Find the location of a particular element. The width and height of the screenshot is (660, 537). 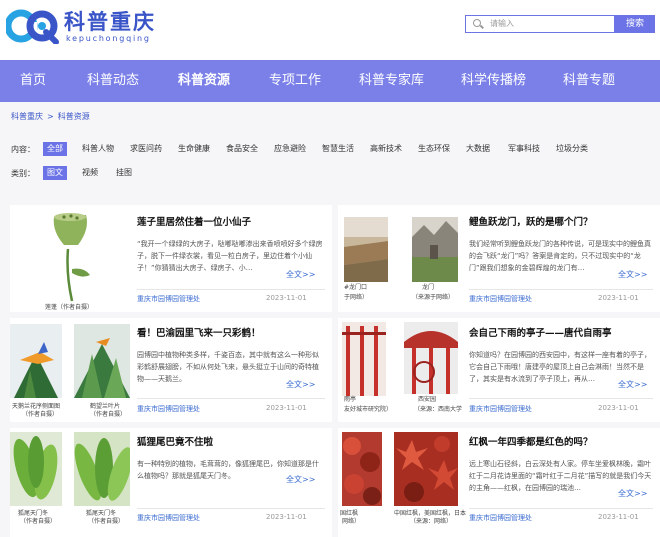

search-bar: 请输入 搜索 is located at coordinates (560, 24).